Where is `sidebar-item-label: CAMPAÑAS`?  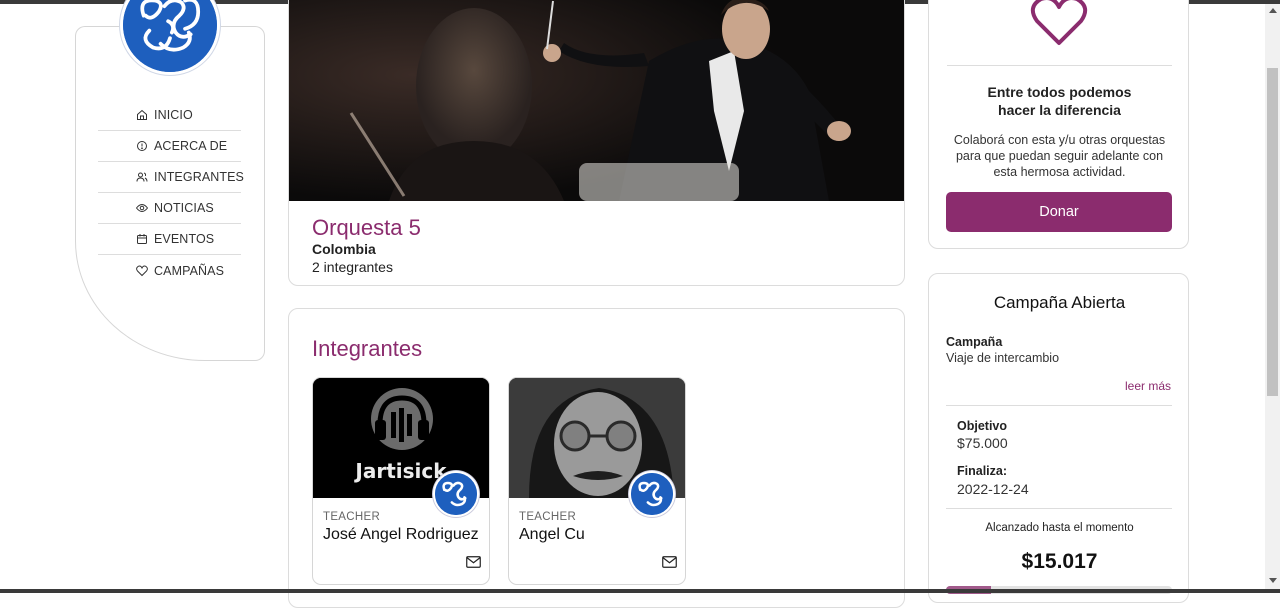 sidebar-item-label: CAMPAÑAS is located at coordinates (189, 270).